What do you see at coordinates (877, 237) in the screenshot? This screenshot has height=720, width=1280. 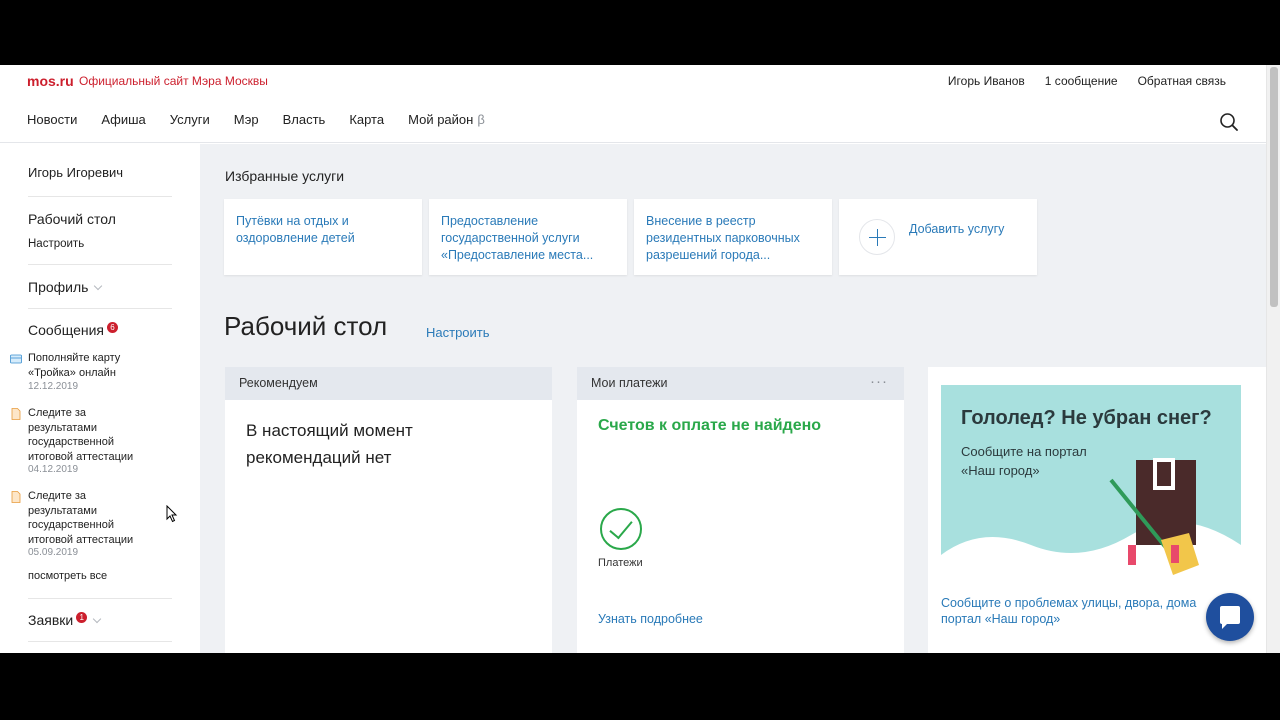 I see `plus-icon` at bounding box center [877, 237].